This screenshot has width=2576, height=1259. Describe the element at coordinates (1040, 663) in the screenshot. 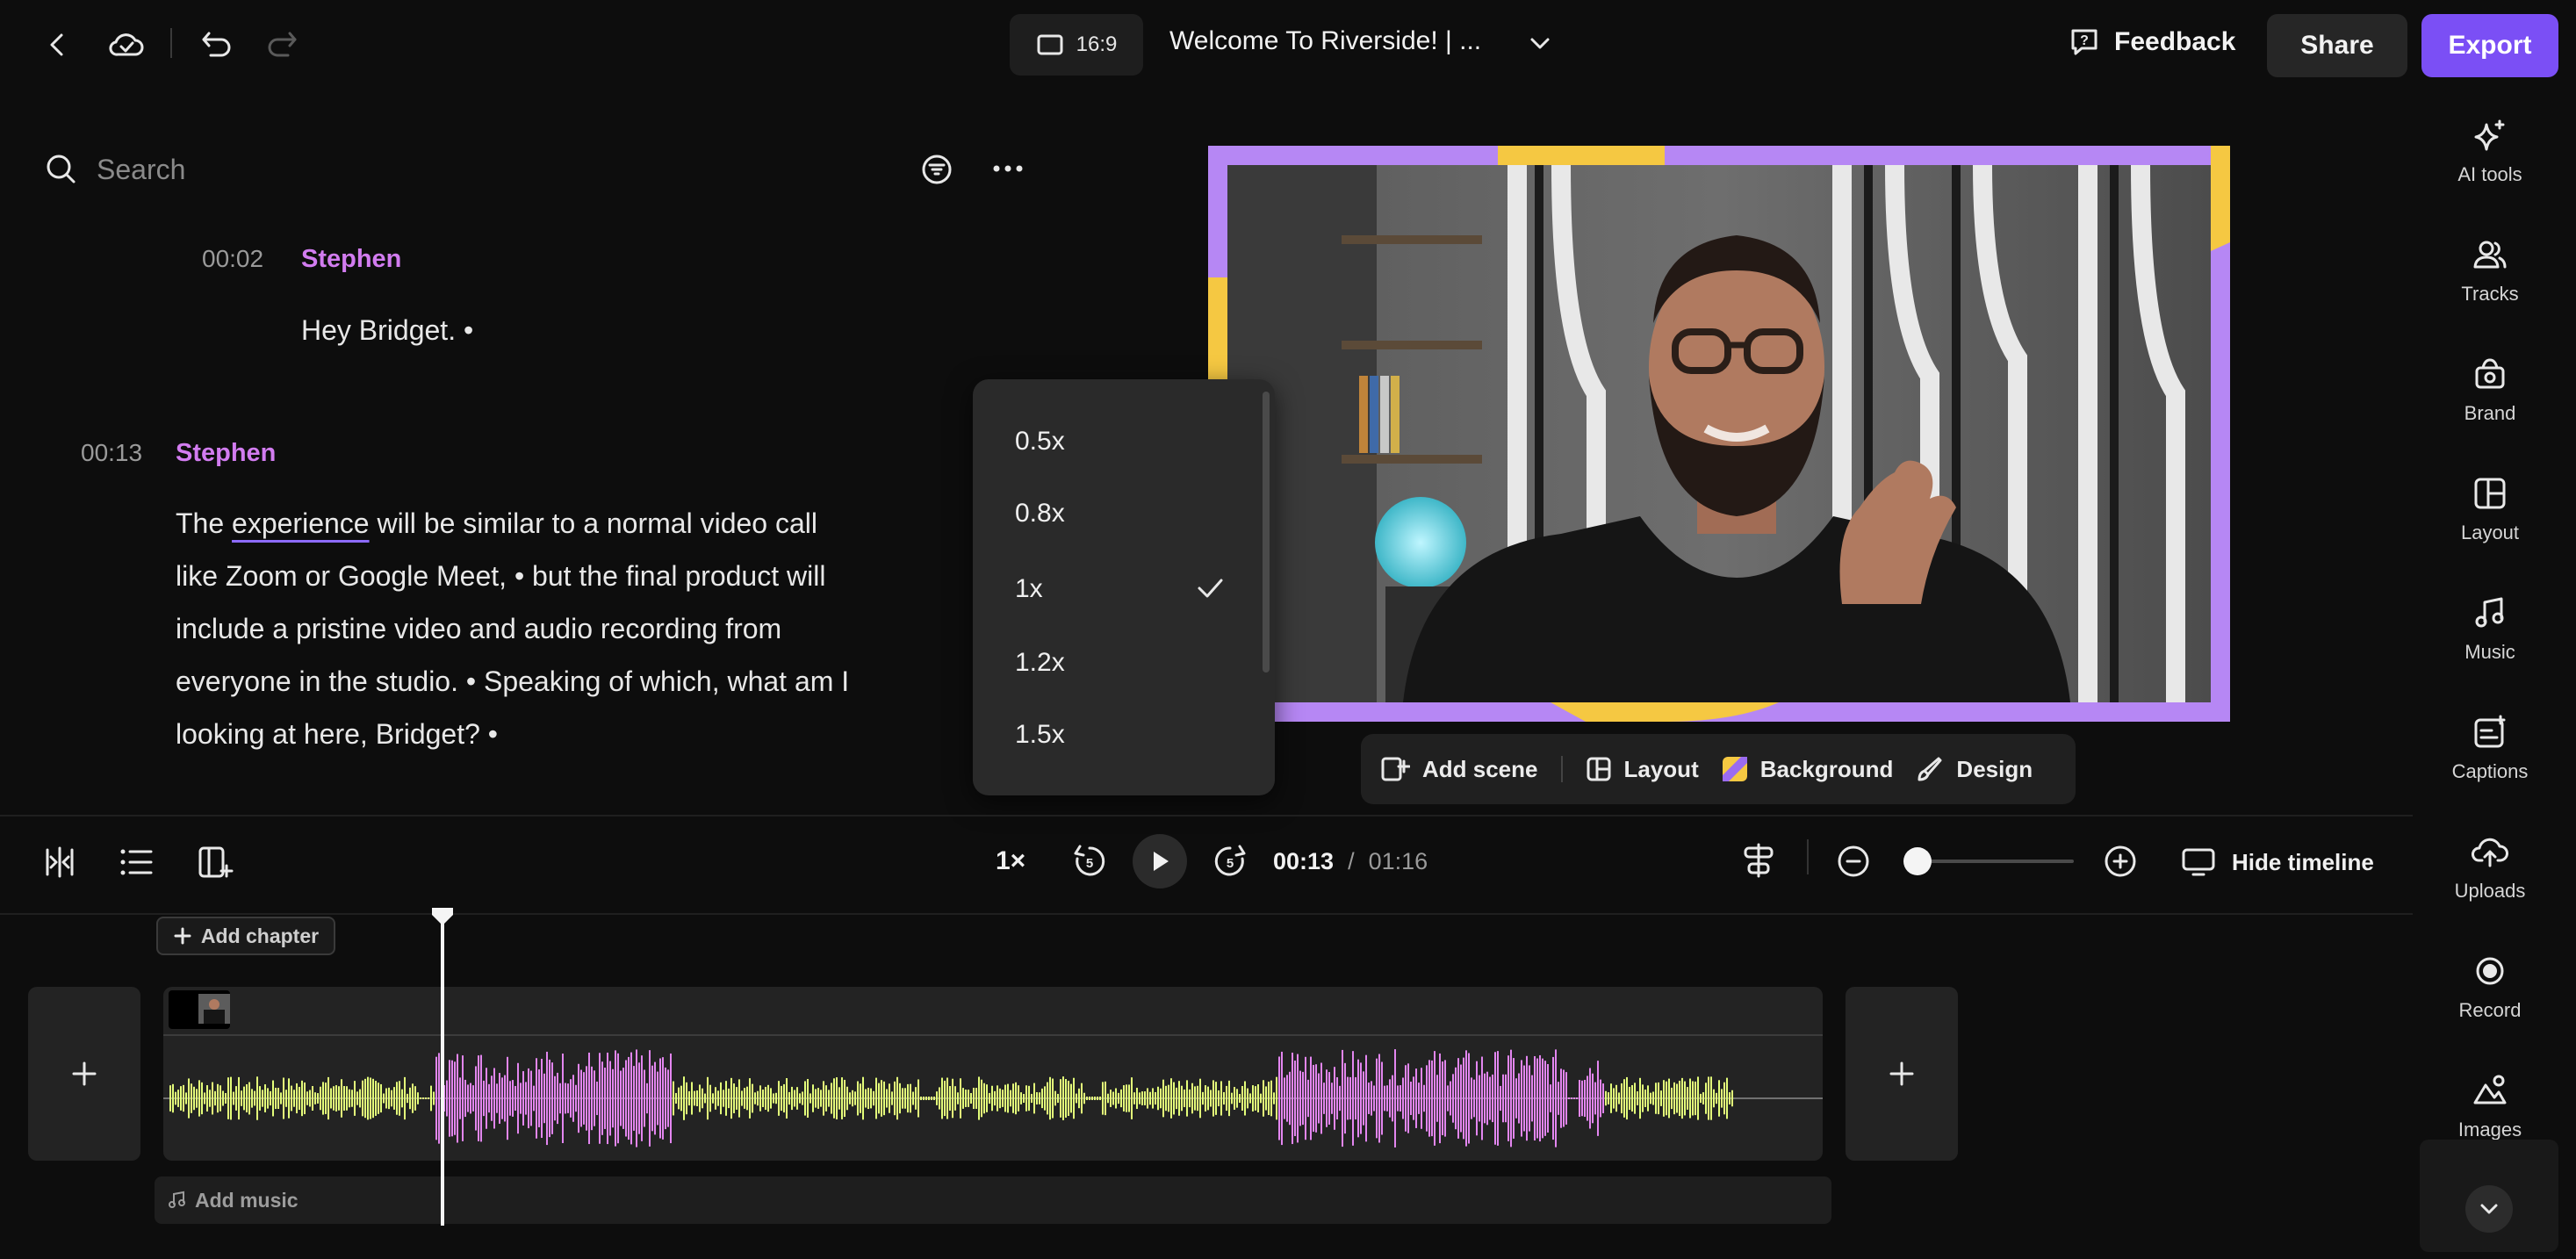

I see `speed-option-1-2x: 1.2x` at that location.